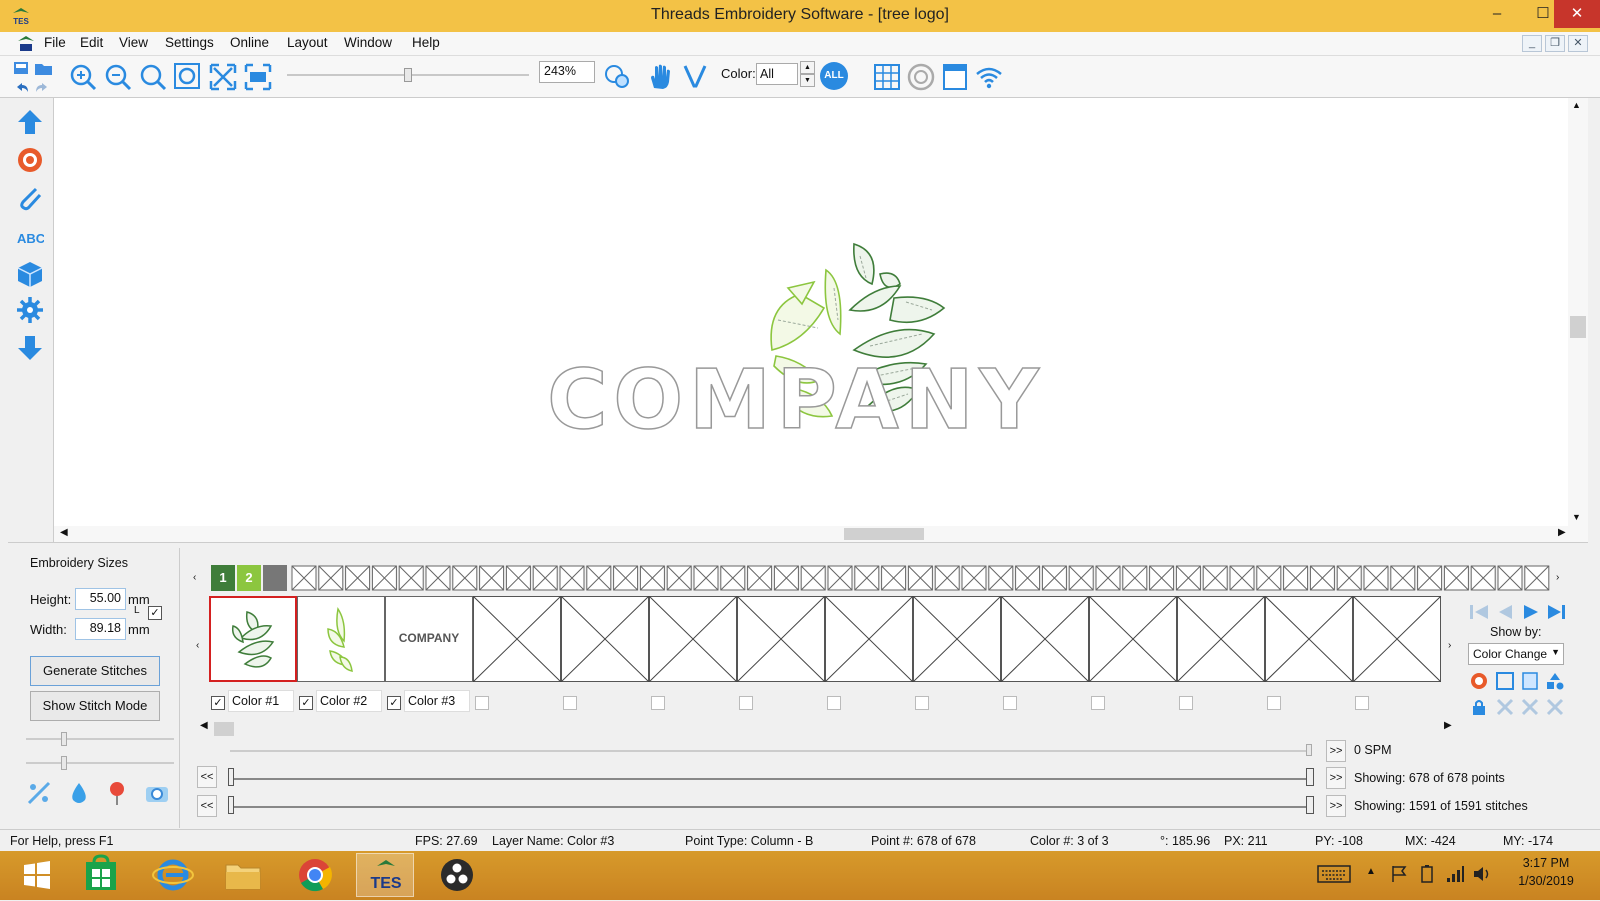 The width and height of the screenshot is (1600, 901). Describe the element at coordinates (429, 639) in the screenshot. I see `color-layer-3-preview: COMPANY` at that location.